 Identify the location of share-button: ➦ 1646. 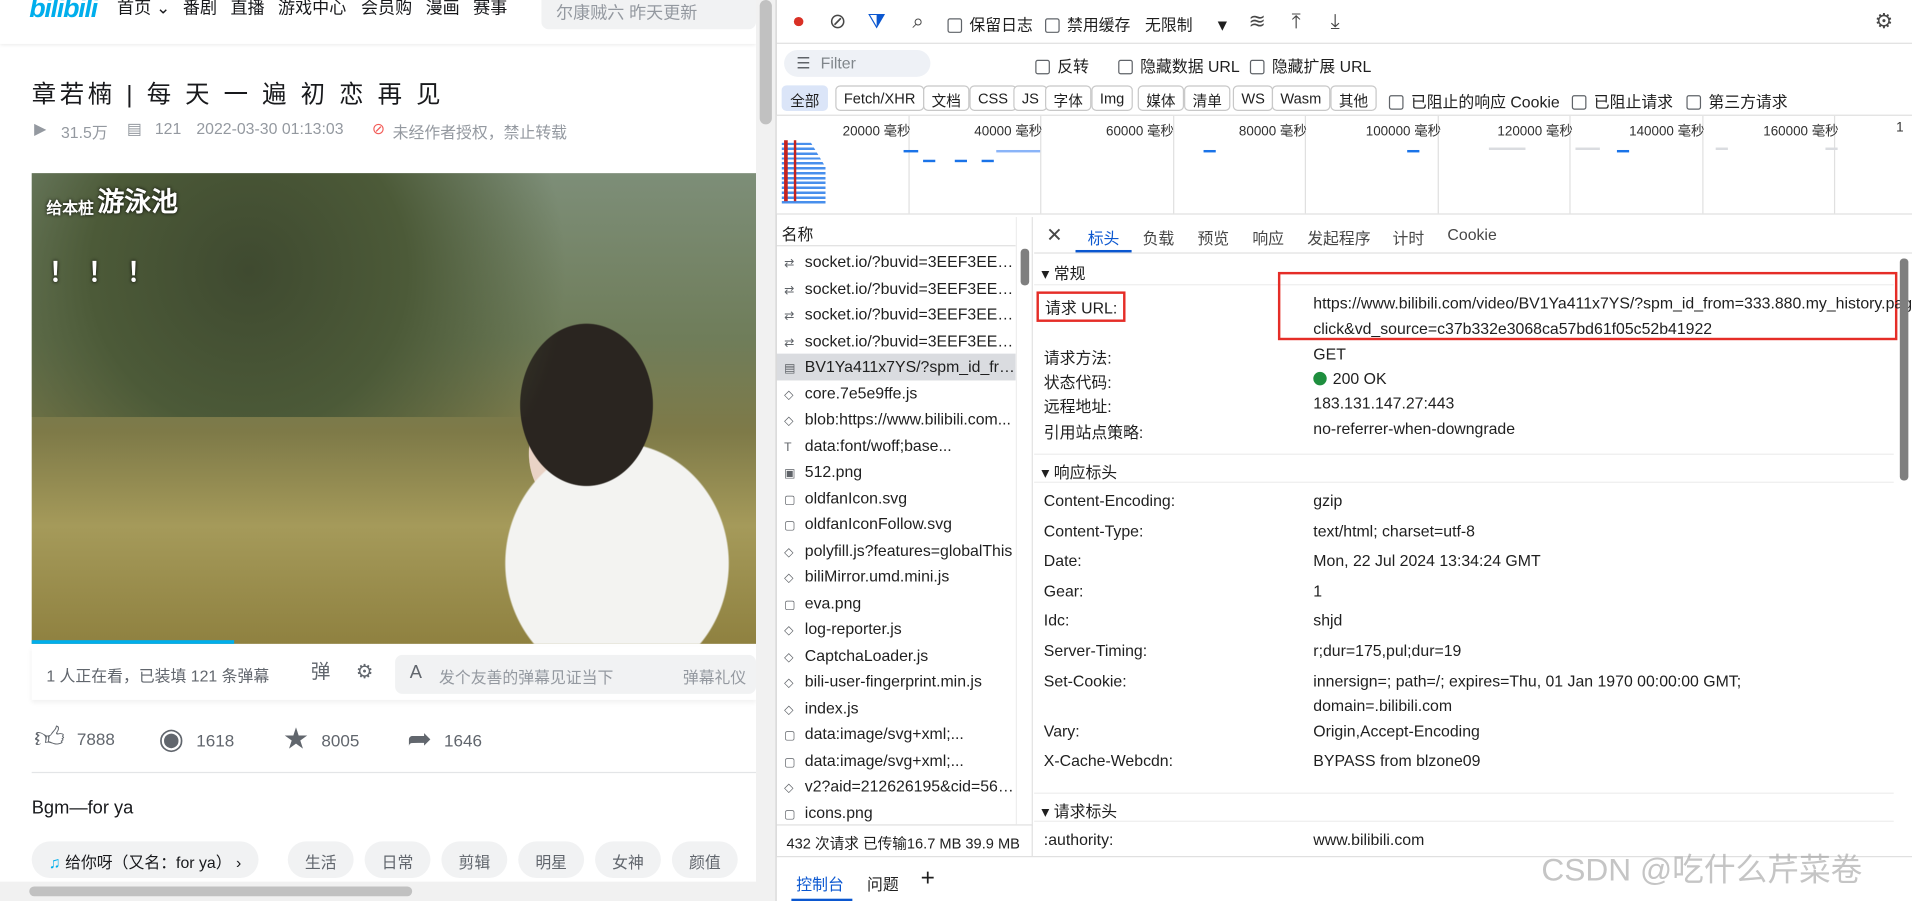
(444, 739).